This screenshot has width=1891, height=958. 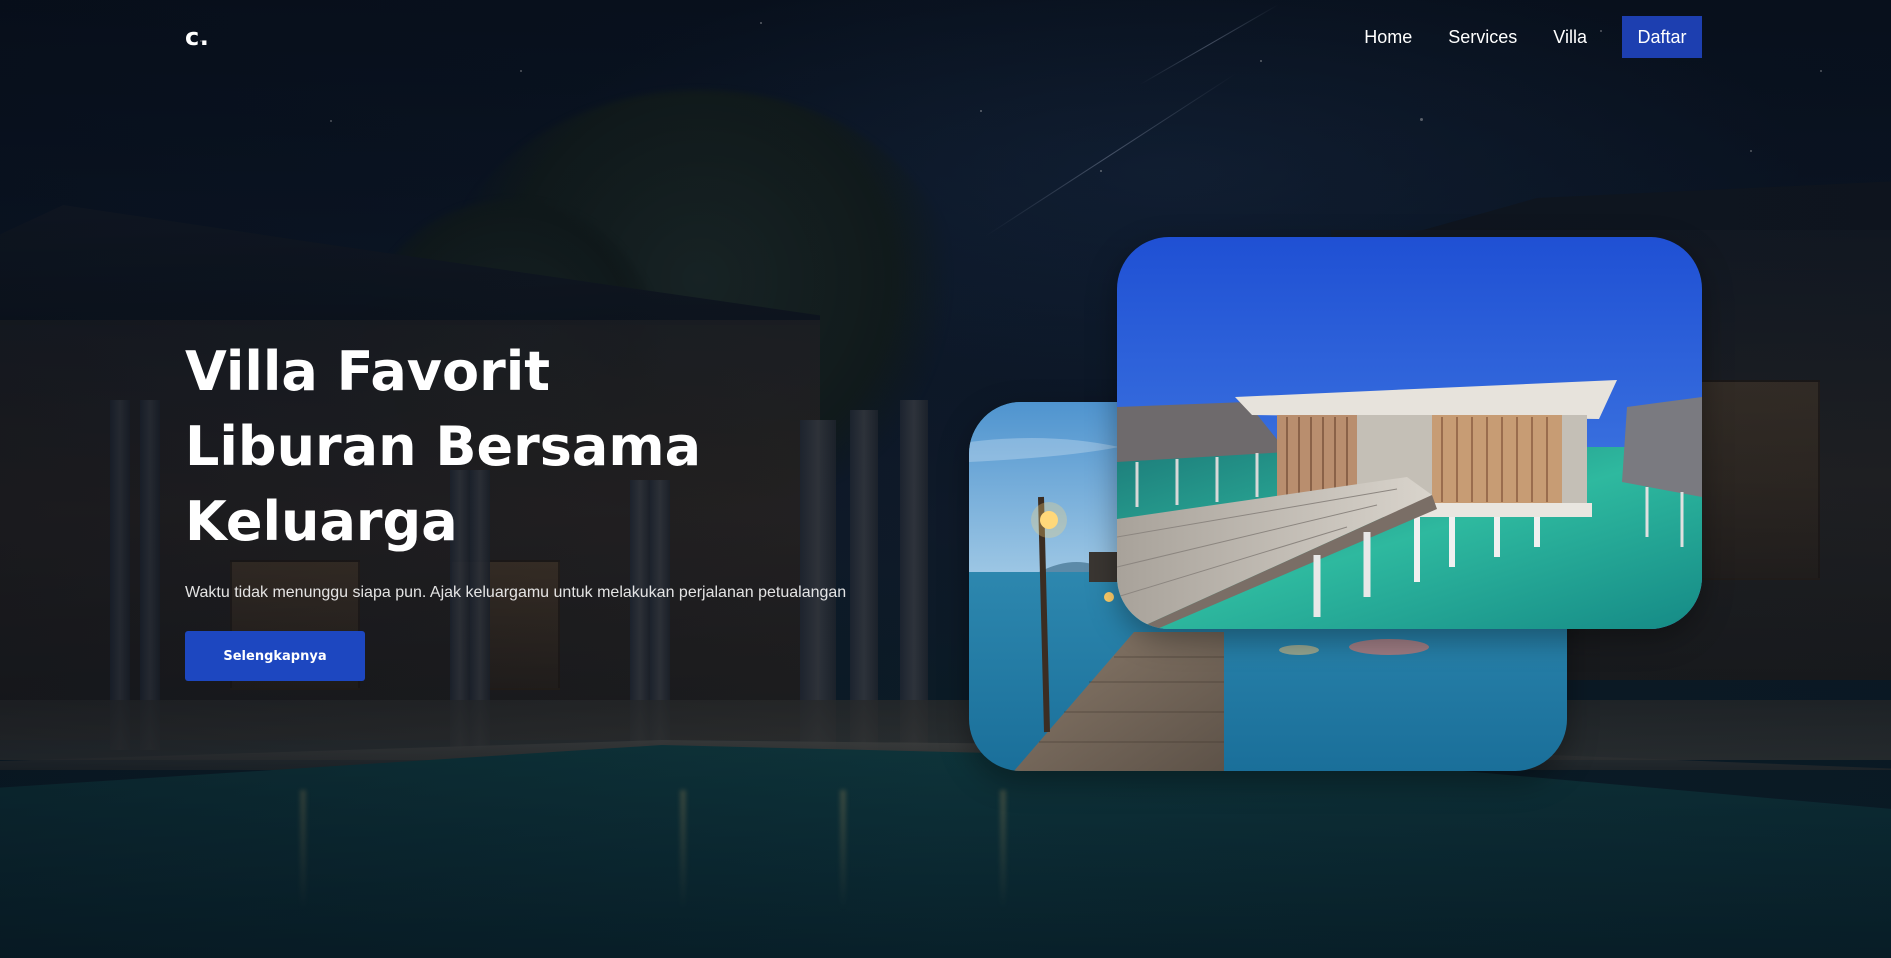 I want to click on daftar-button: Daftar, so click(x=1662, y=37).